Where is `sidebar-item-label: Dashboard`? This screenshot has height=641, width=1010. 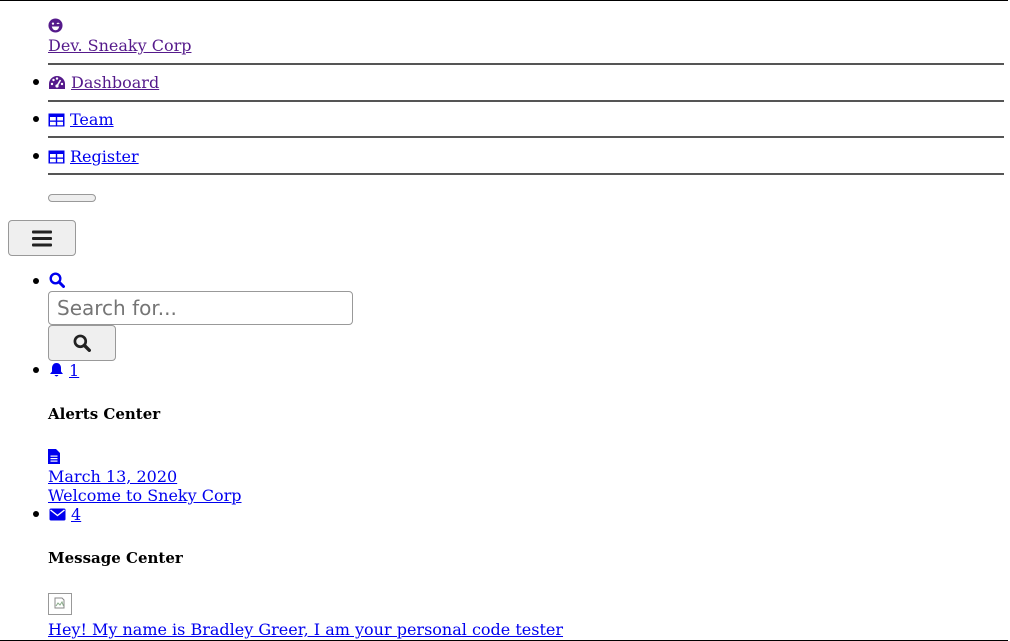 sidebar-item-label: Dashboard is located at coordinates (115, 82).